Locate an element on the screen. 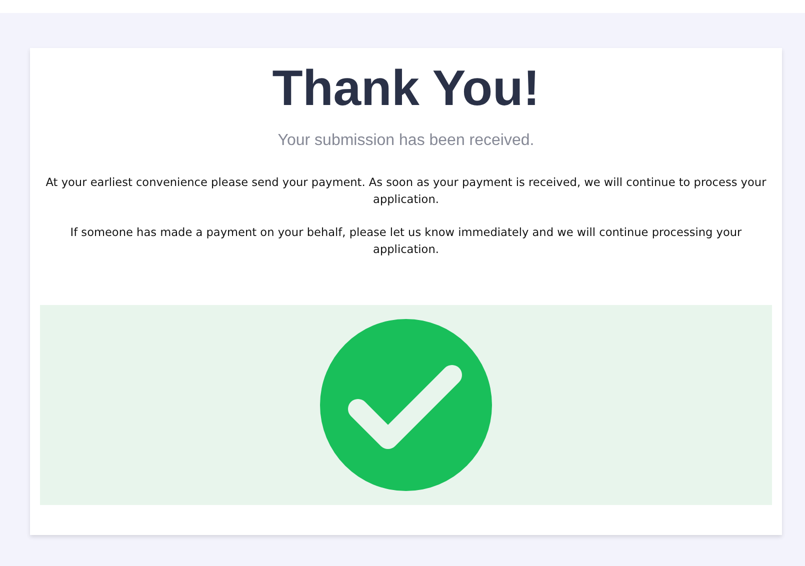 This screenshot has height=566, width=805. message-paragraph: At your earliest convenience please send your payment. As soon as your payment is received, we will continue to process your application. is located at coordinates (406, 191).